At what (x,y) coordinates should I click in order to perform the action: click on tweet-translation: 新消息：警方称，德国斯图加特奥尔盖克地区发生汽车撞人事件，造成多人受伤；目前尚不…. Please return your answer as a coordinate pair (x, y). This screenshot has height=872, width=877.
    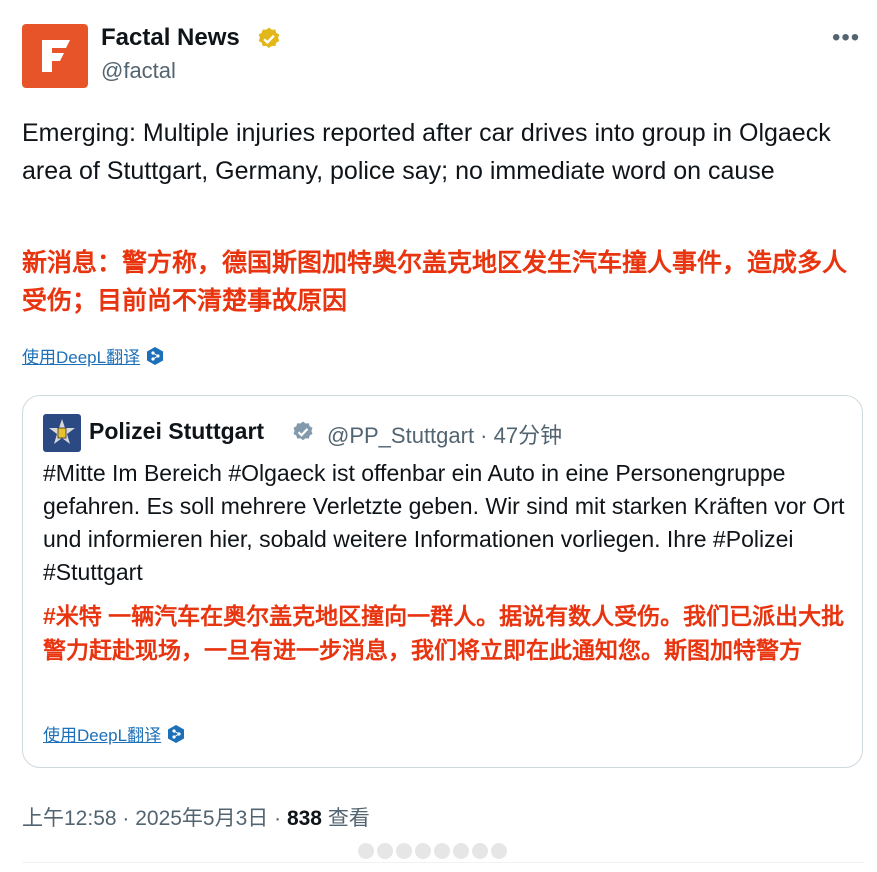
    Looking at the image, I should click on (435, 282).